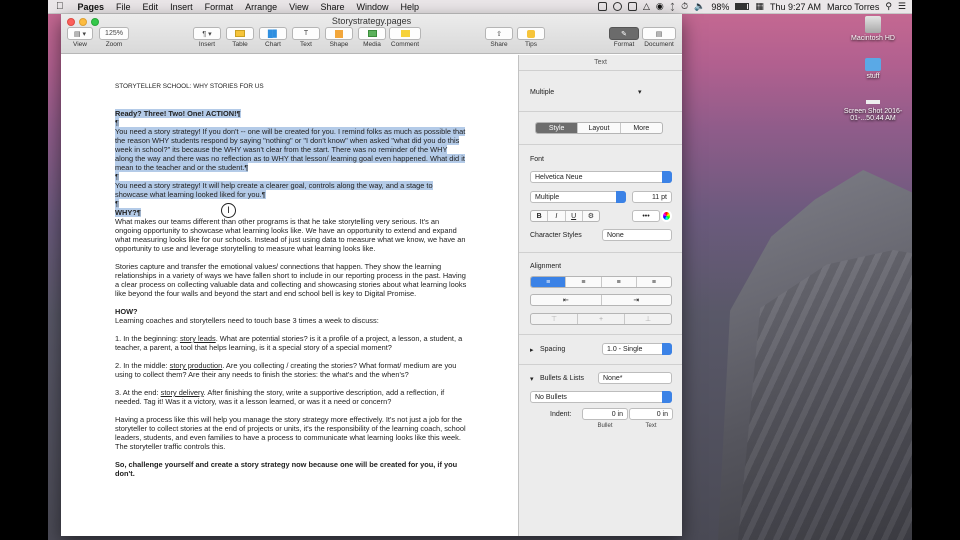 This screenshot has width=960, height=540. What do you see at coordinates (80, 37) in the screenshot?
I see `view-button: ▤ ▾ View` at bounding box center [80, 37].